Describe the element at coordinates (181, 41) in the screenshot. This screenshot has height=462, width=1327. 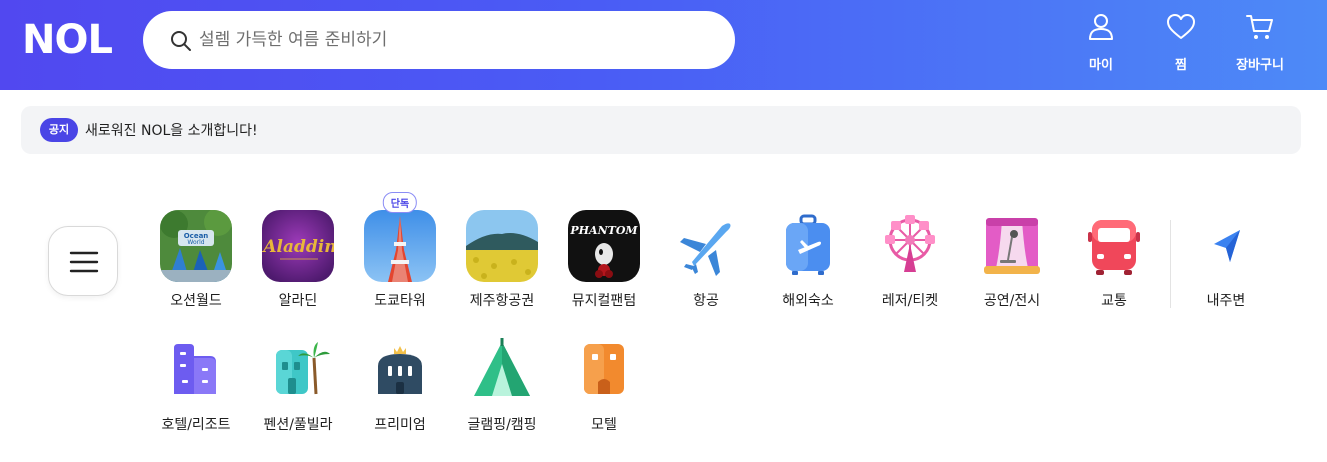
I see `search-icon` at that location.